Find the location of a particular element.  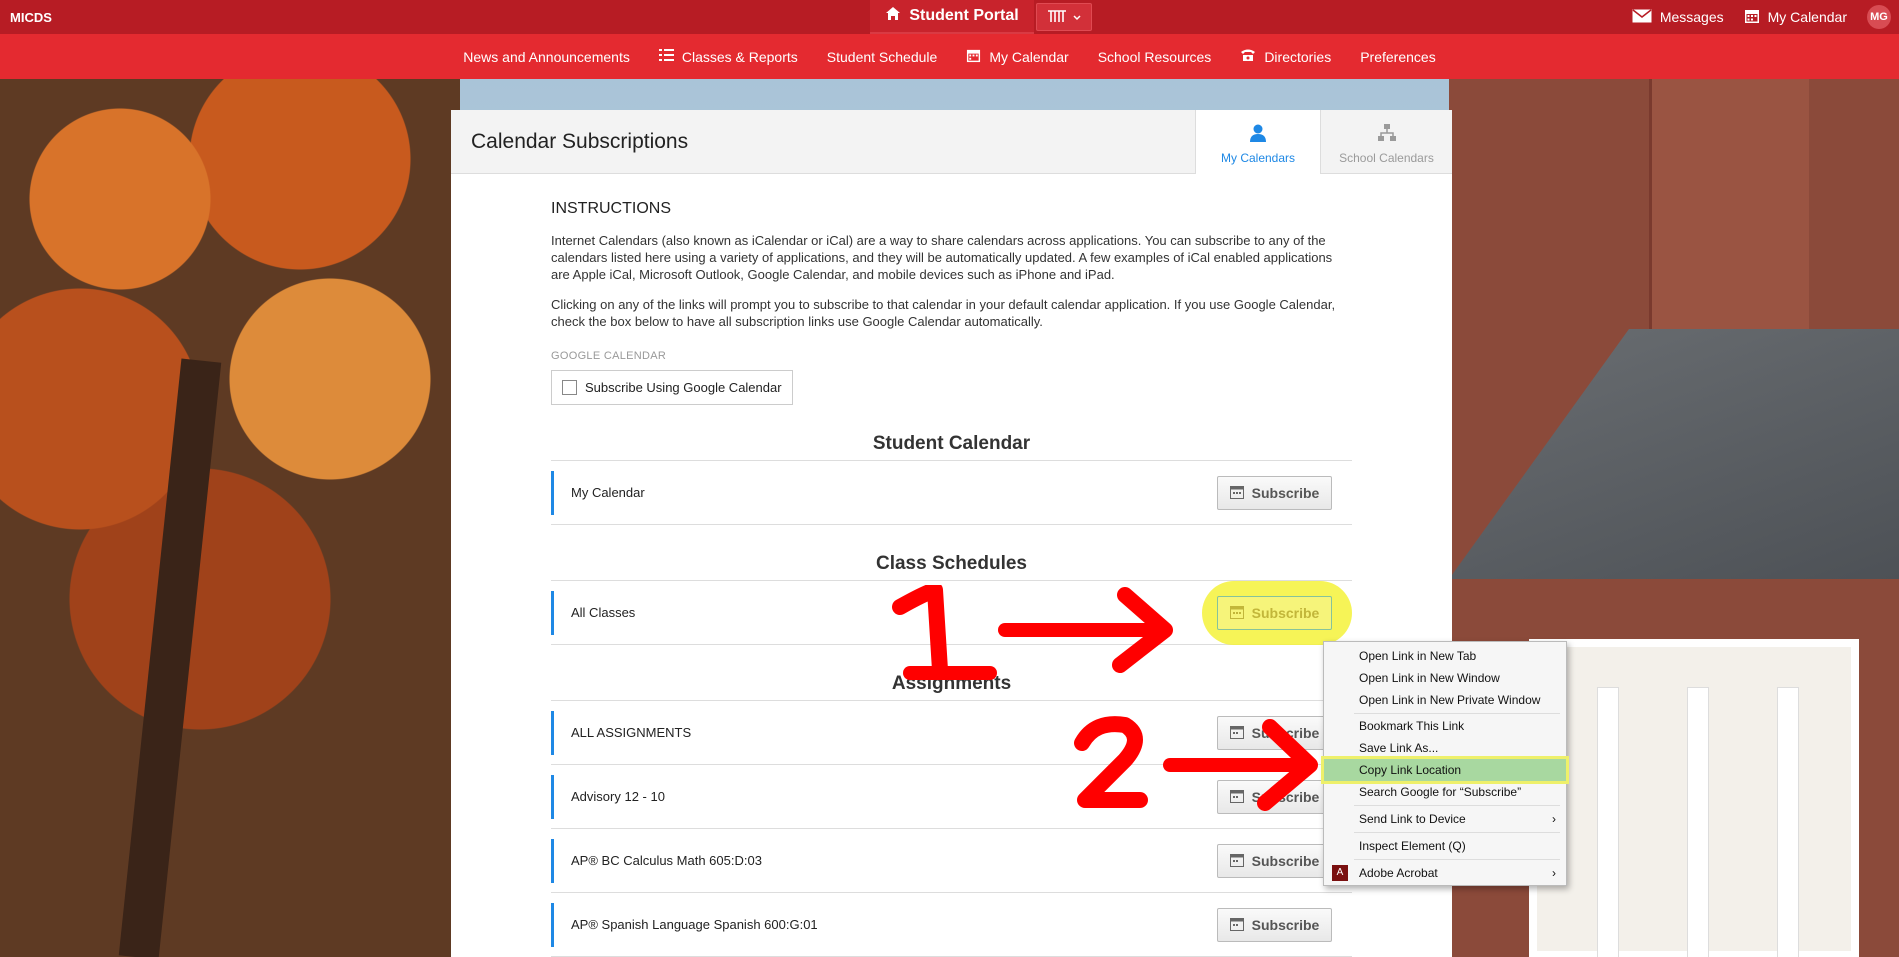

app-switcher-button is located at coordinates (1064, 17).